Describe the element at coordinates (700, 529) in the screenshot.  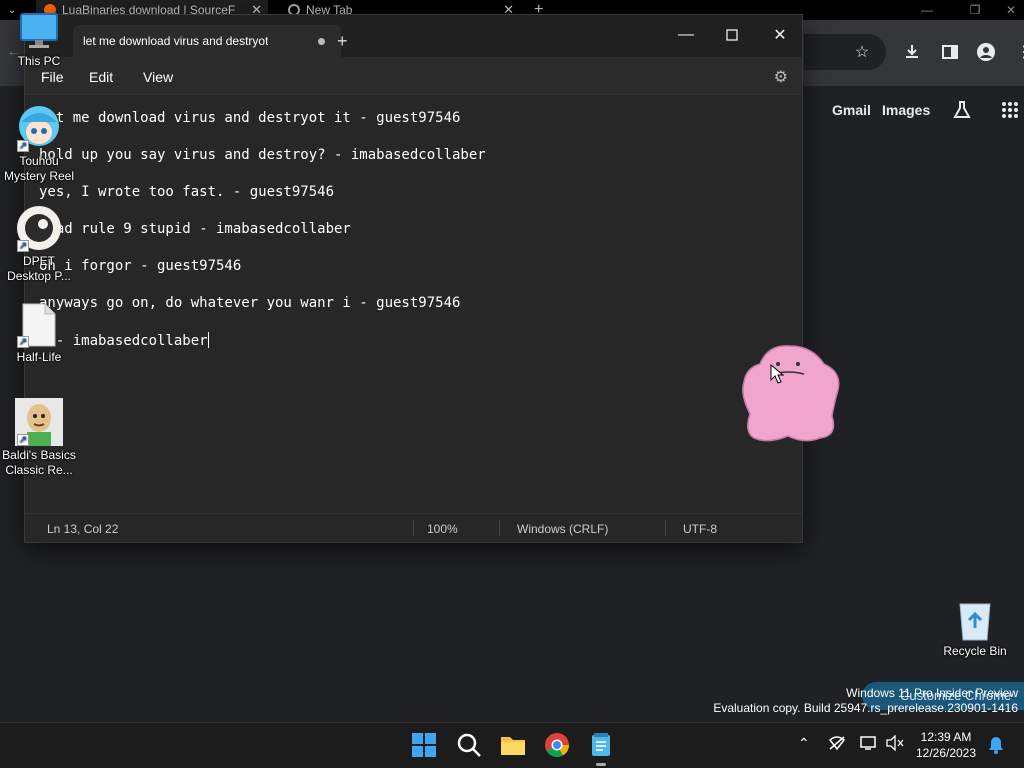
I see `encoding: UTF-8` at that location.